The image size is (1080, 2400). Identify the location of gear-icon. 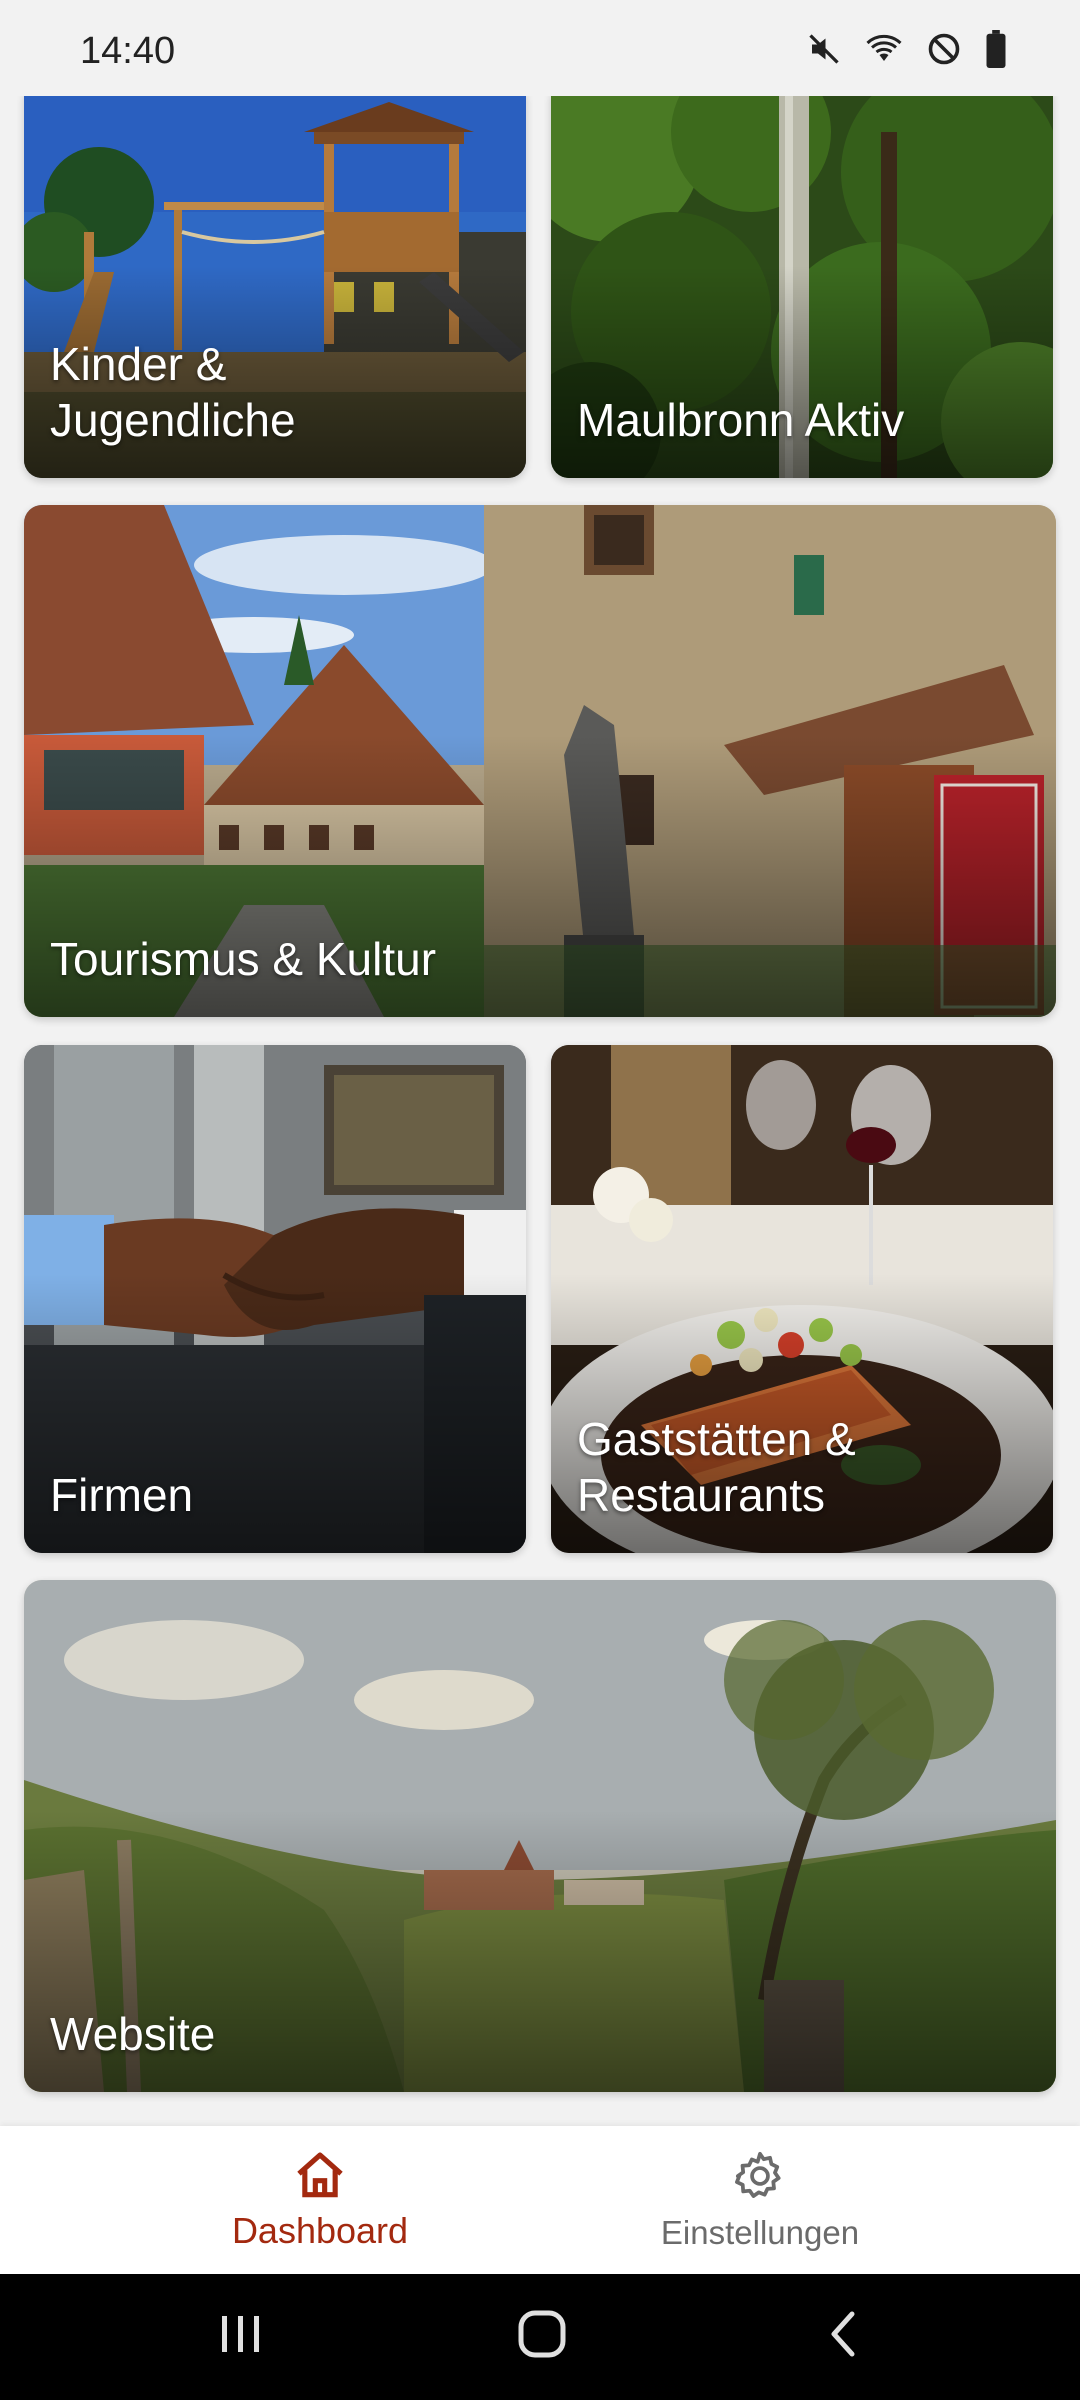
(760, 2178).